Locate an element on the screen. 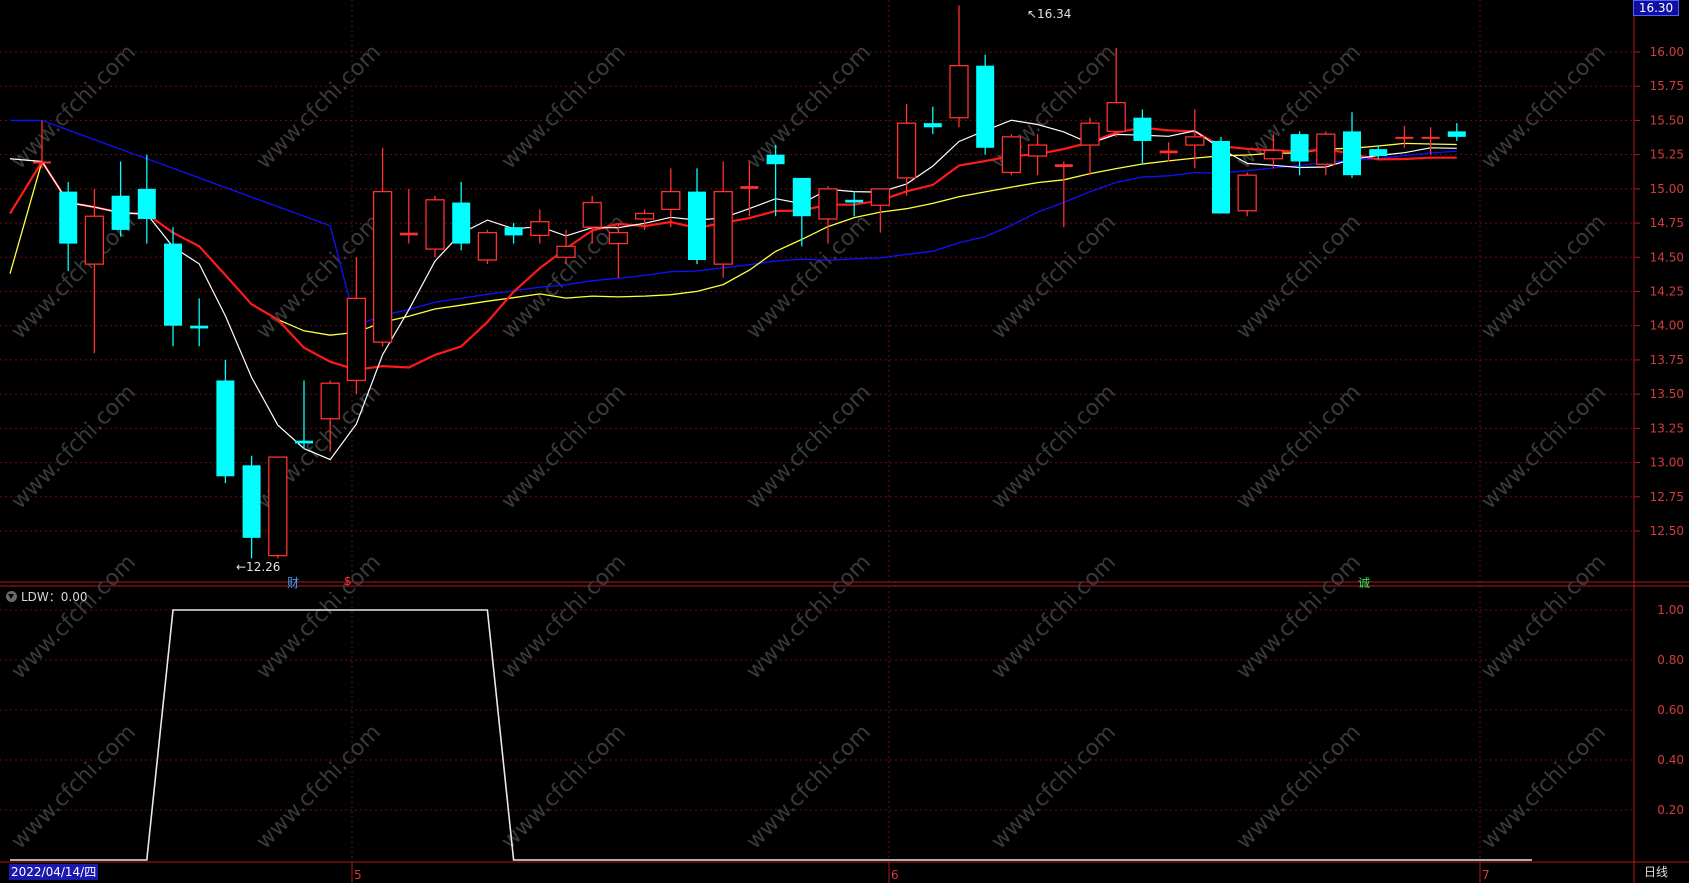 The width and height of the screenshot is (1689, 883). price-tick-label: 14.00 is located at coordinates (1667, 326).